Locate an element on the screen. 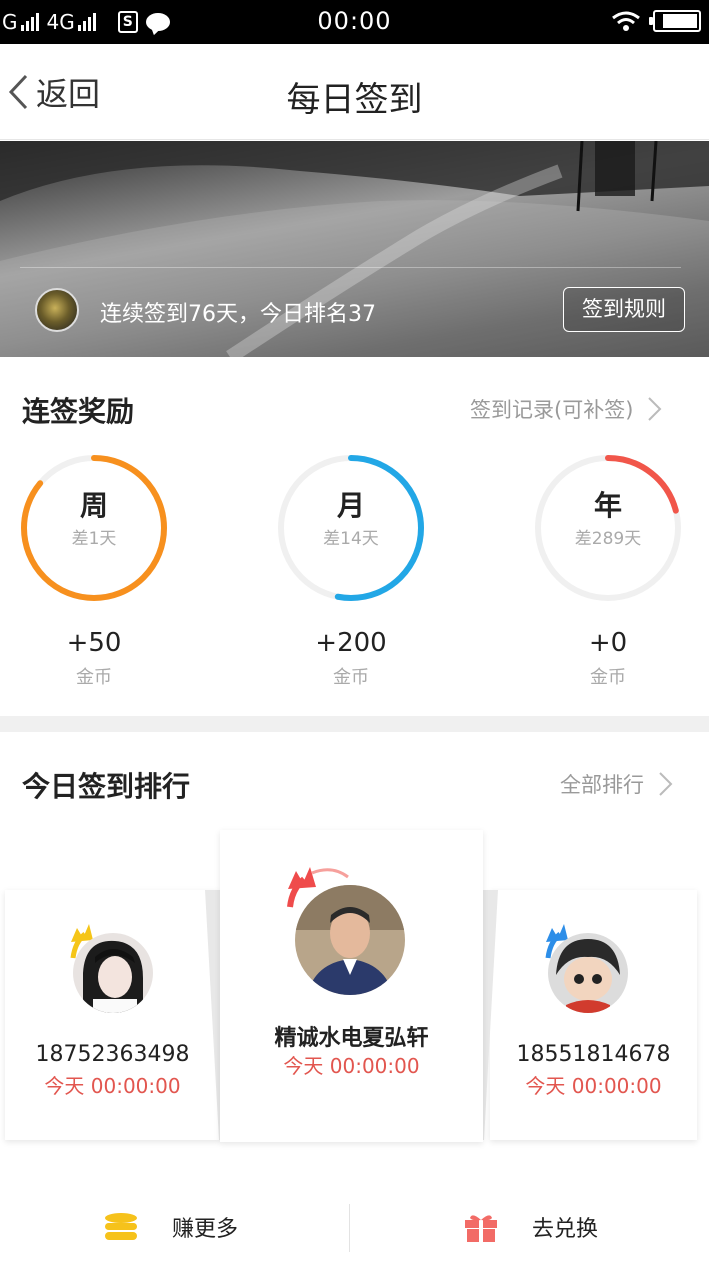 This screenshot has height=1275, width=709. rank-2-name: 18752363498 is located at coordinates (112, 1054).